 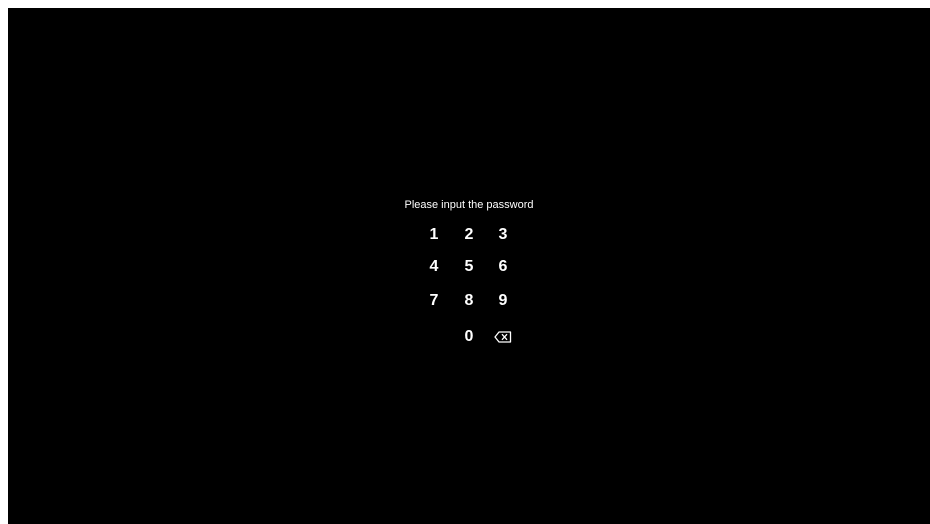 What do you see at coordinates (469, 301) in the screenshot?
I see `key-8: 8` at bounding box center [469, 301].